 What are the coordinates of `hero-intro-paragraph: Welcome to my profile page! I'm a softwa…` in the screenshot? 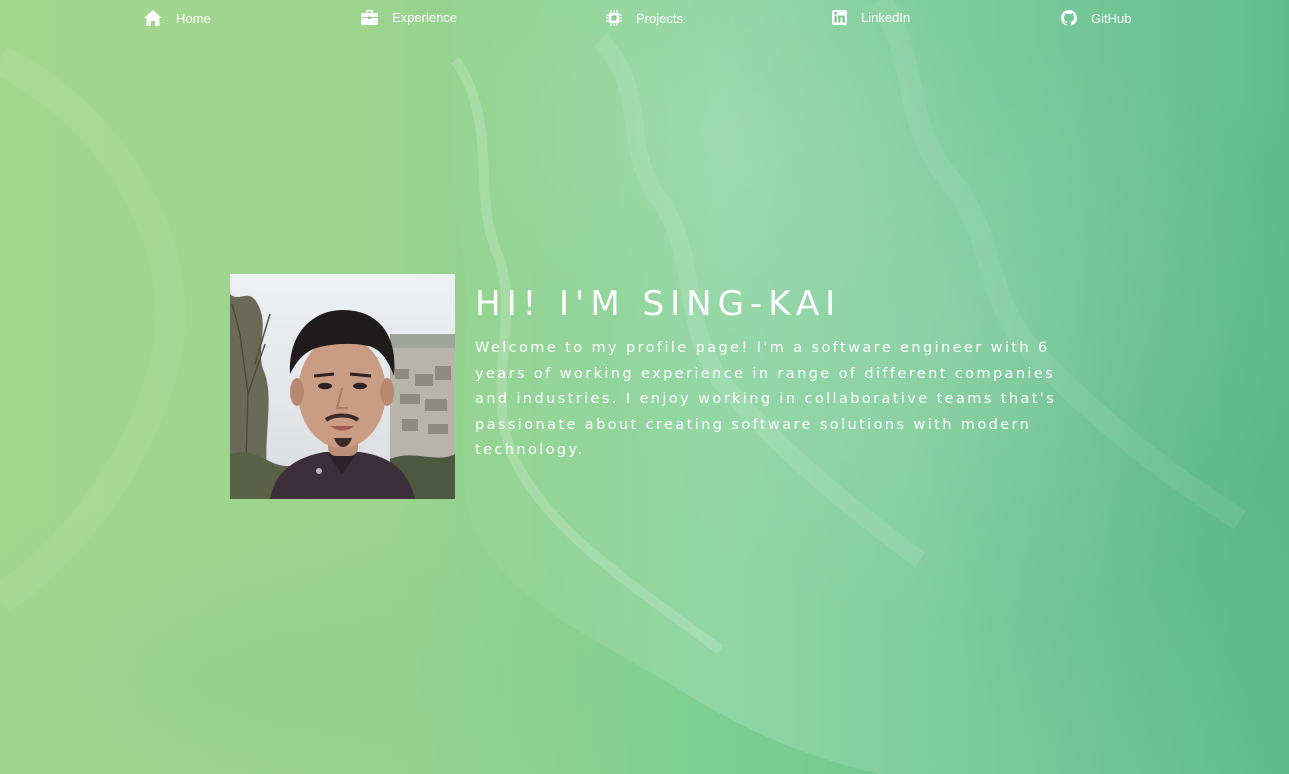 It's located at (766, 399).